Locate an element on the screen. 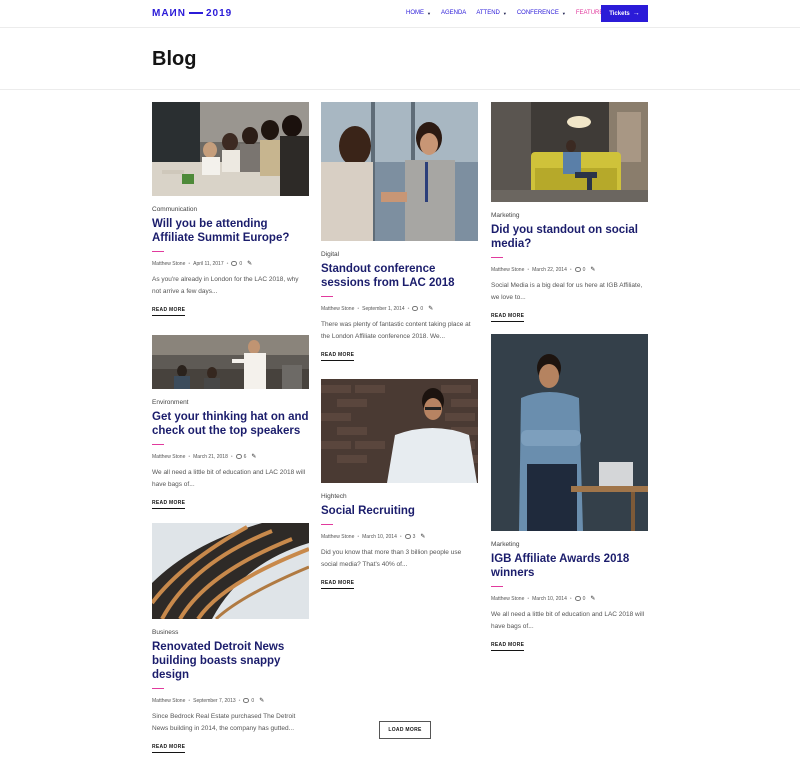 The width and height of the screenshot is (800, 777). post-meta: Matthew Stone • March 10, 2014 • 0 ✎ is located at coordinates (543, 599).